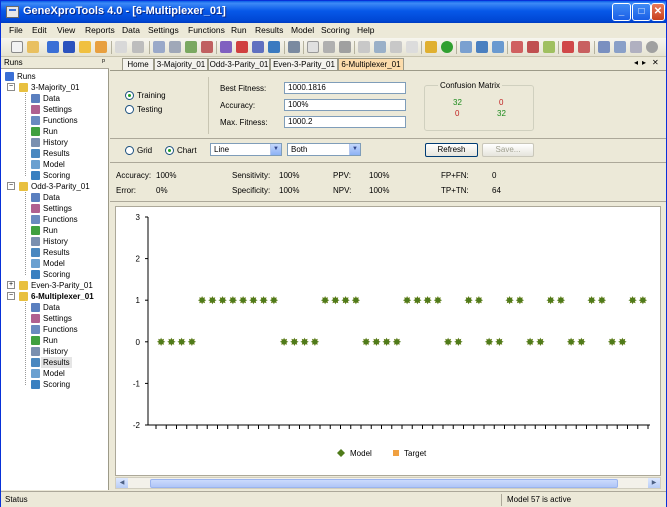 This screenshot has width=667, height=507. What do you see at coordinates (654, 483) in the screenshot?
I see `scroll-right-icon: ▶` at bounding box center [654, 483].